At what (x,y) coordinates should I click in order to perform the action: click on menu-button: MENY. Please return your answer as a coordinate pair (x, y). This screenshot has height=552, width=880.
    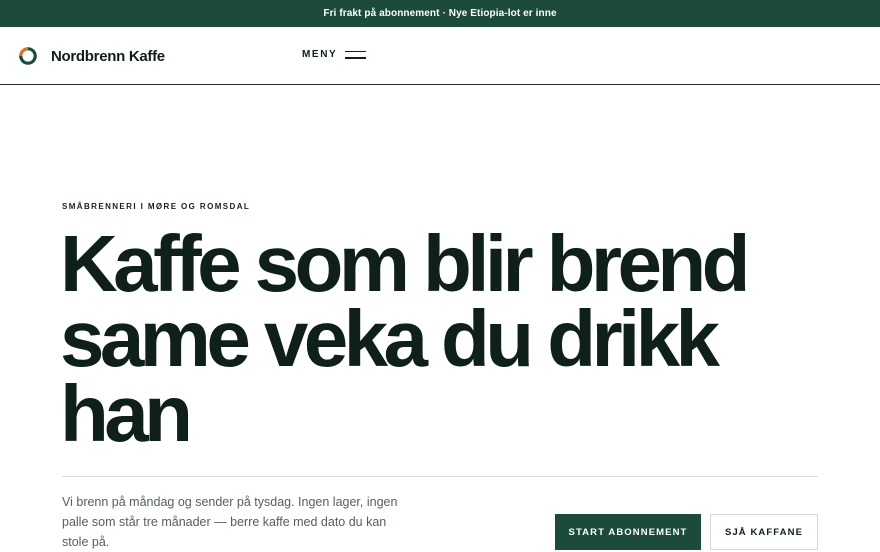
    Looking at the image, I should click on (334, 54).